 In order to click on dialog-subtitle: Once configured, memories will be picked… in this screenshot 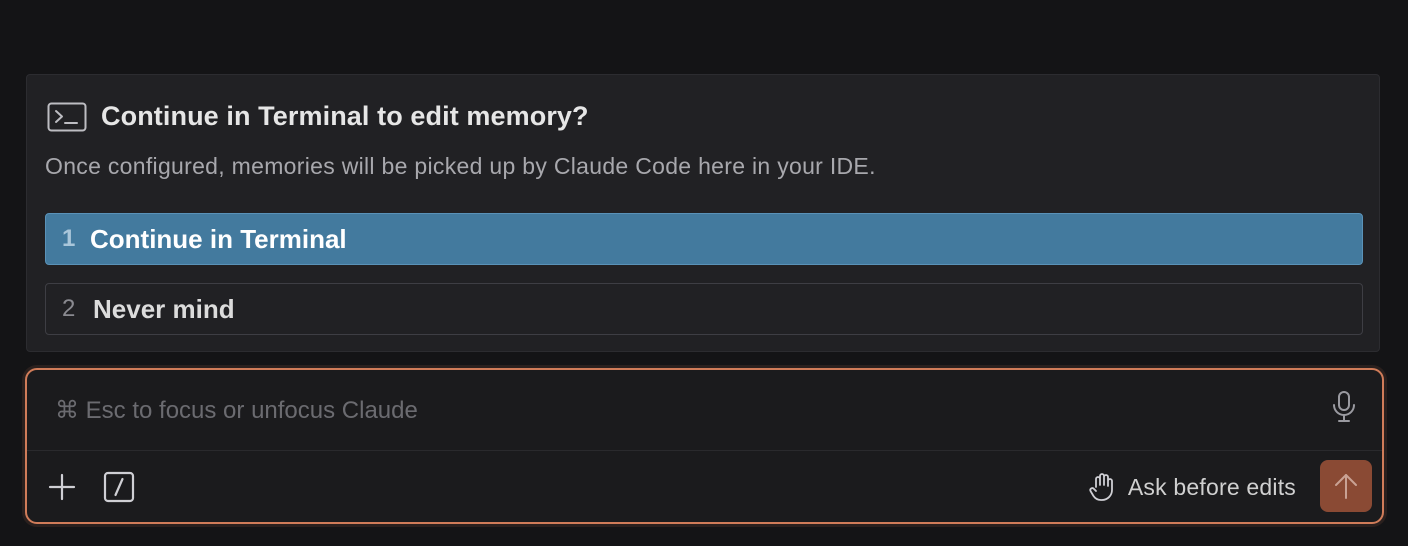, I will do `click(460, 166)`.